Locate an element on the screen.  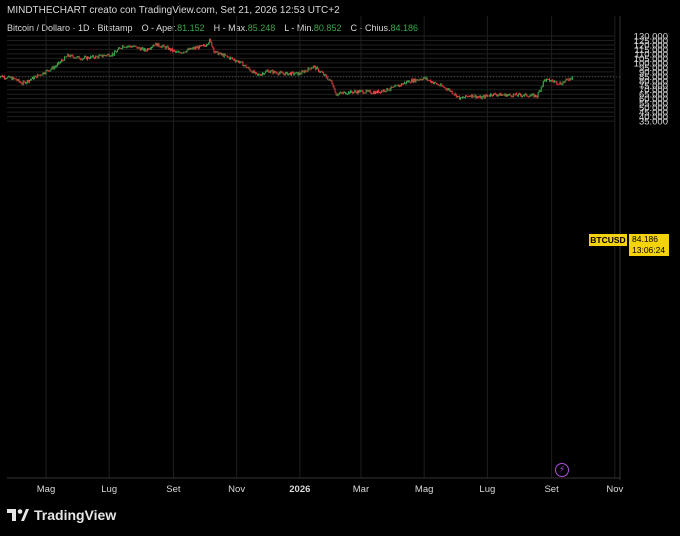
lightning-bolt-icon: ⚡ is located at coordinates (562, 470).